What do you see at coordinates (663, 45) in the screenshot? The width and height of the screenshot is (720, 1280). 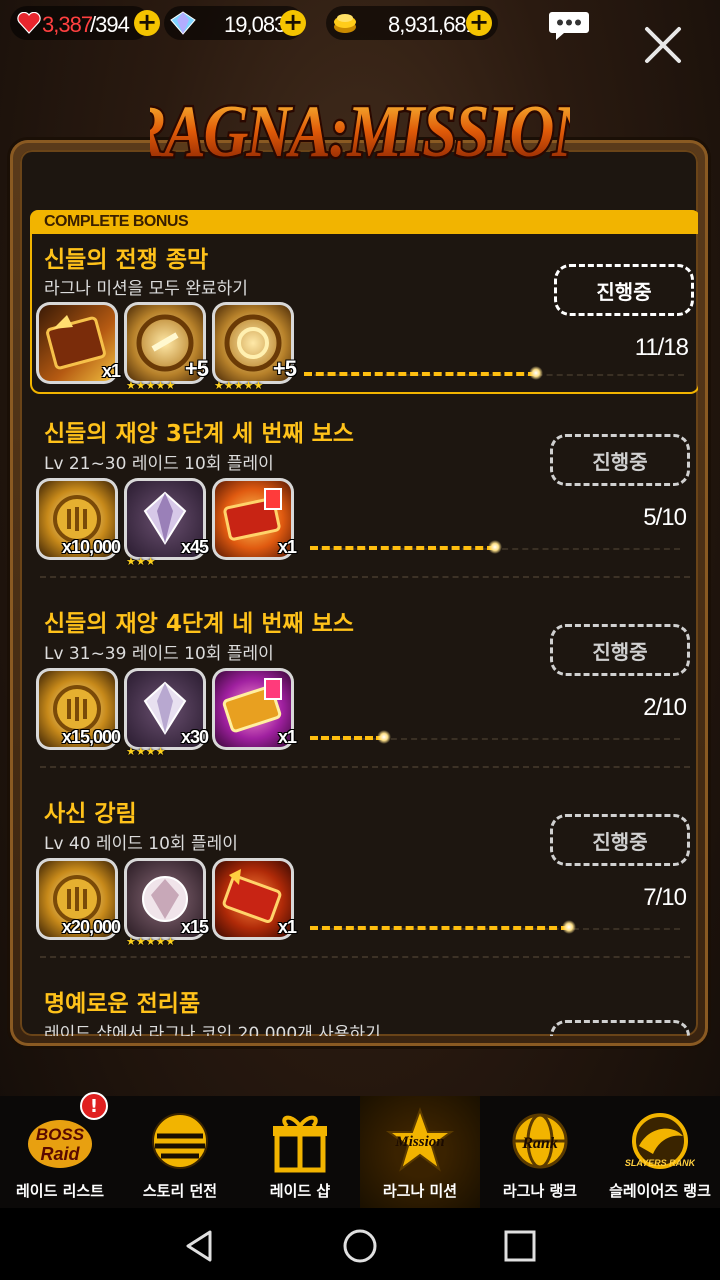 I see `close-icon` at bounding box center [663, 45].